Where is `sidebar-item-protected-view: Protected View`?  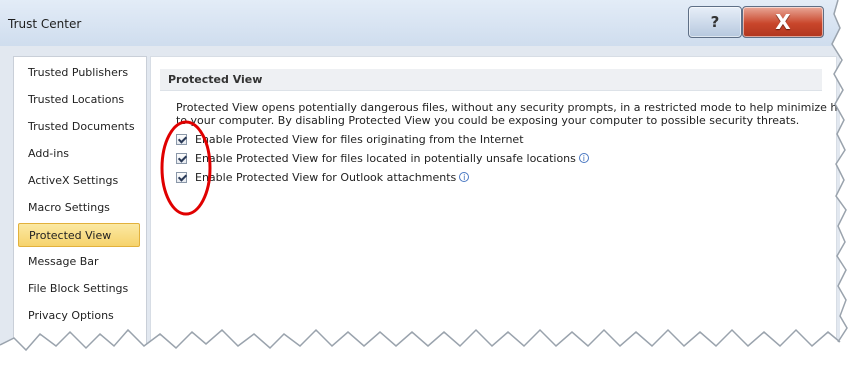
sidebar-item-protected-view: Protected View is located at coordinates (79, 235).